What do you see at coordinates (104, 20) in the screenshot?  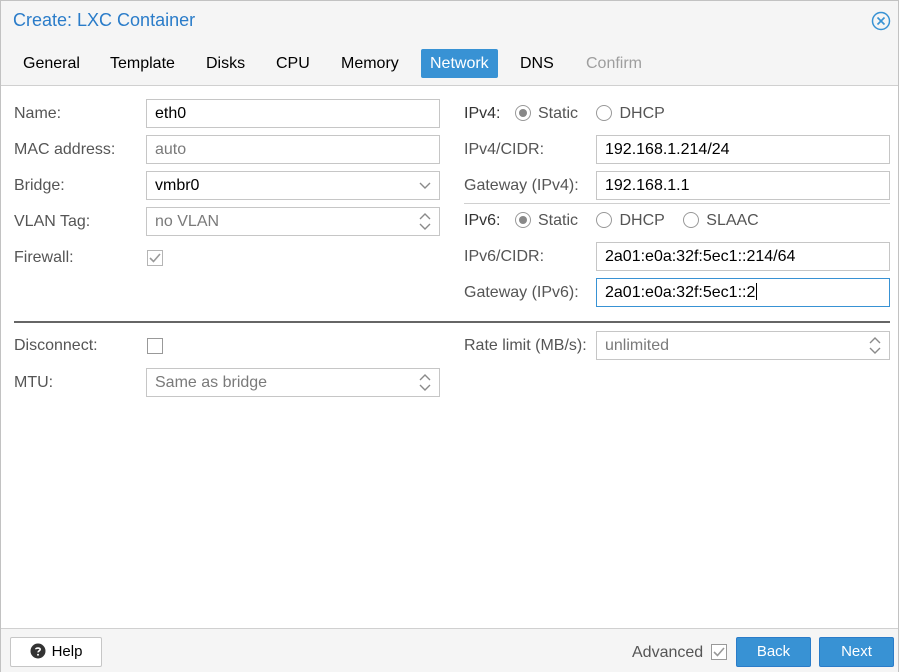 I see `dialog-title: Create: LXC Container` at bounding box center [104, 20].